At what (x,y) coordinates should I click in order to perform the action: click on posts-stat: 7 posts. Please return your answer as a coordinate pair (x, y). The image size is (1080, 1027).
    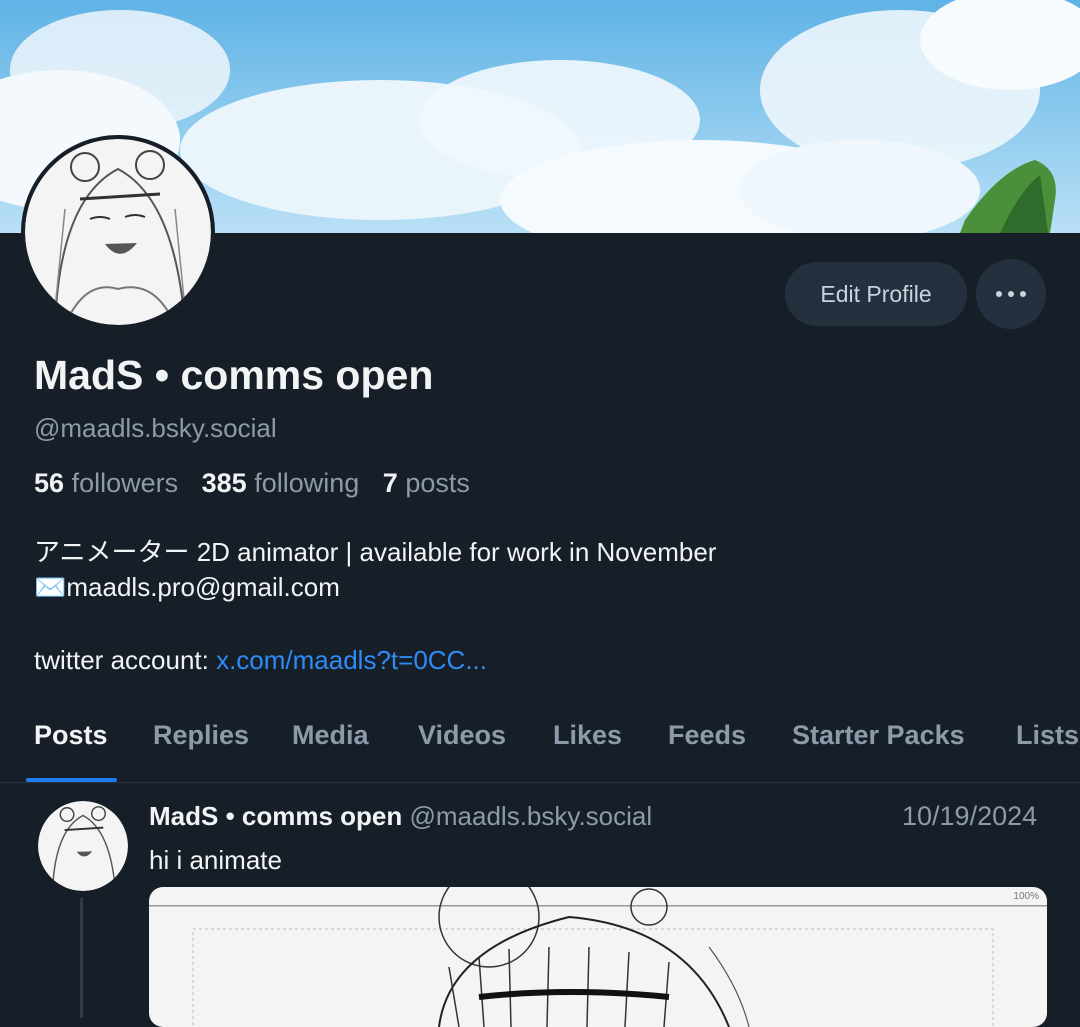
    Looking at the image, I should click on (426, 483).